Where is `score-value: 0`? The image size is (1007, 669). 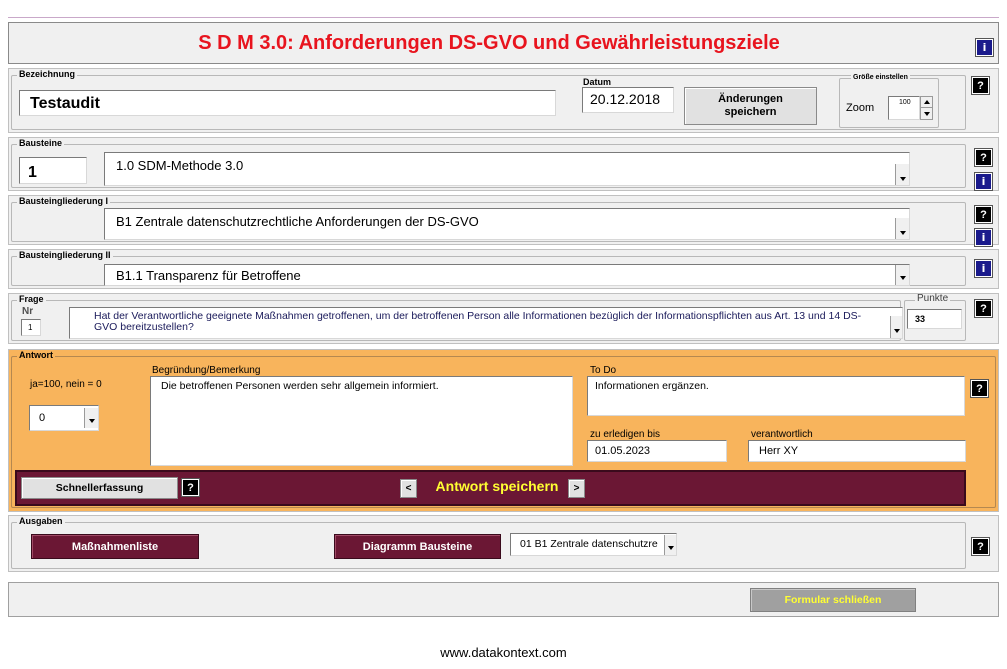 score-value: 0 is located at coordinates (42, 418).